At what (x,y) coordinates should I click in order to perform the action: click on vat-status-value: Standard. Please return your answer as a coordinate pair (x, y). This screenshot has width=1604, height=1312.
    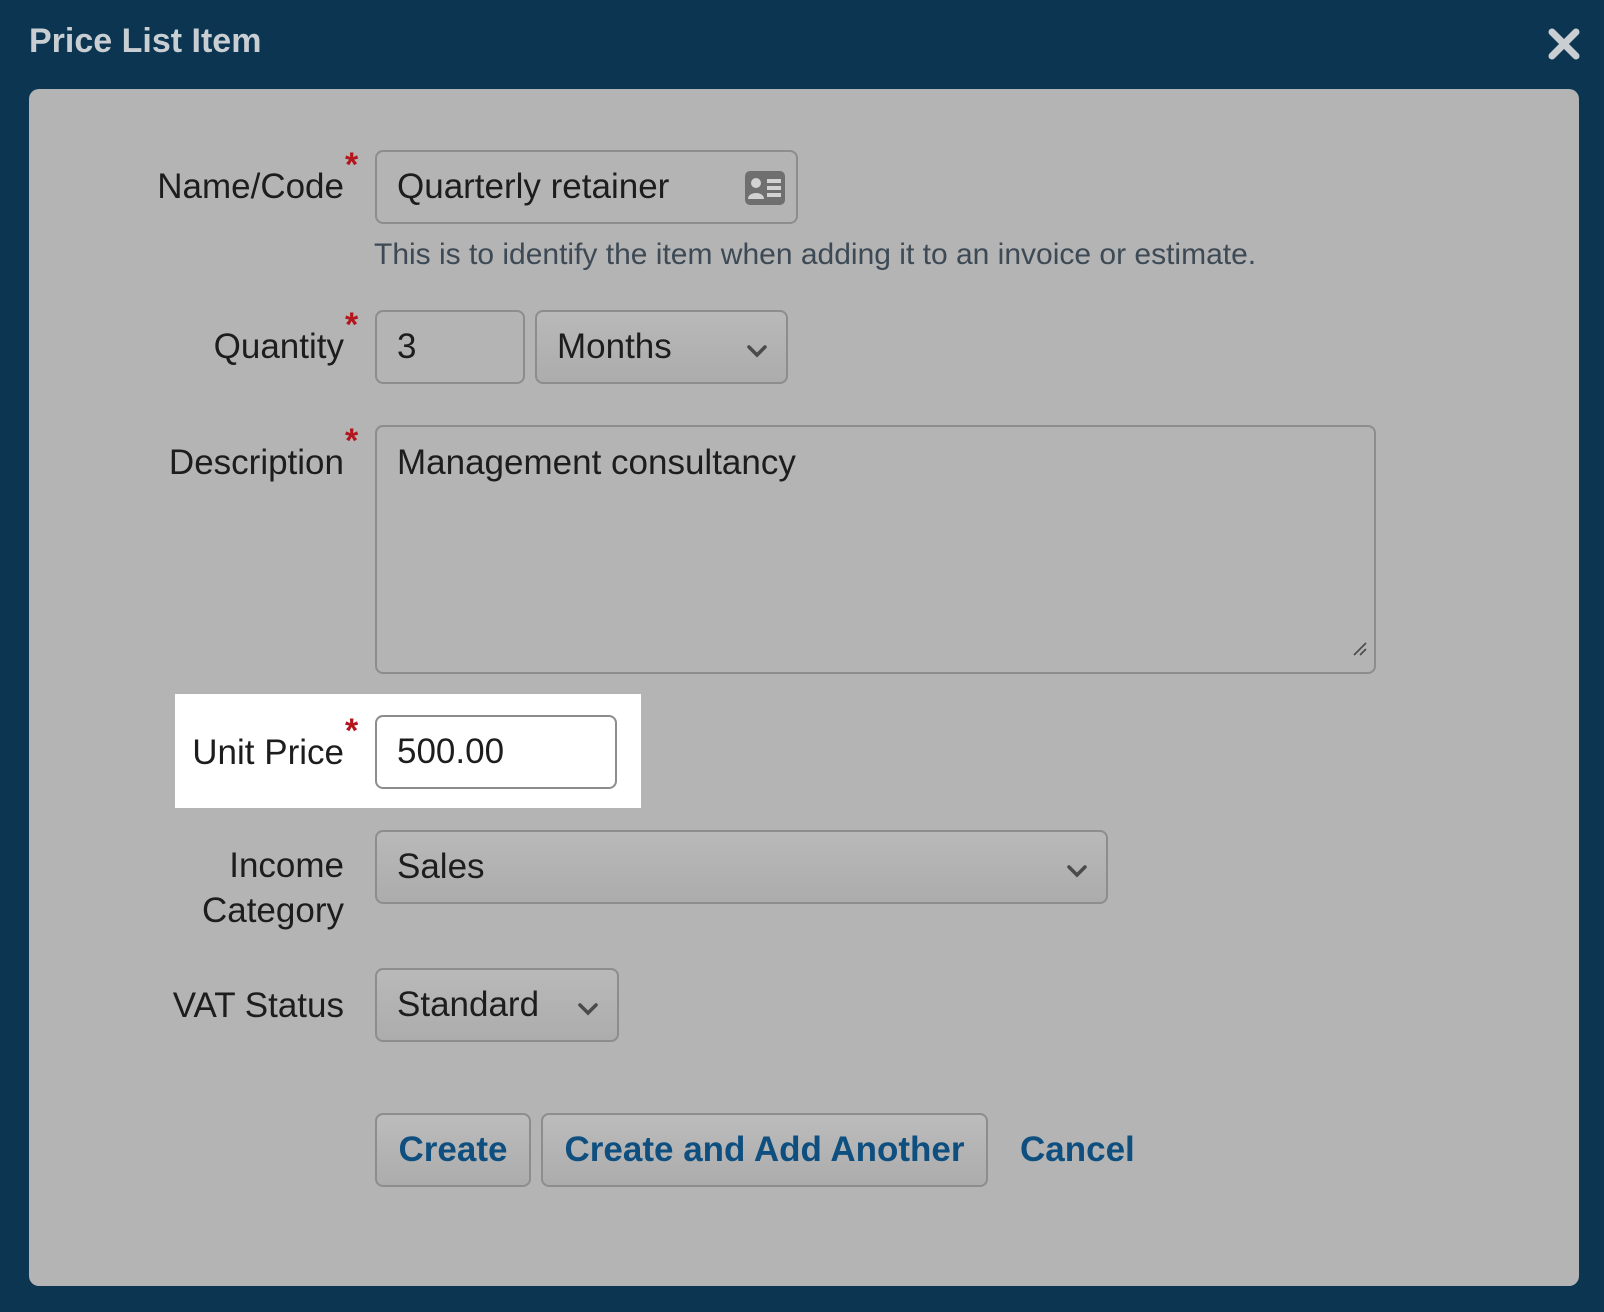
    Looking at the image, I should click on (468, 1004).